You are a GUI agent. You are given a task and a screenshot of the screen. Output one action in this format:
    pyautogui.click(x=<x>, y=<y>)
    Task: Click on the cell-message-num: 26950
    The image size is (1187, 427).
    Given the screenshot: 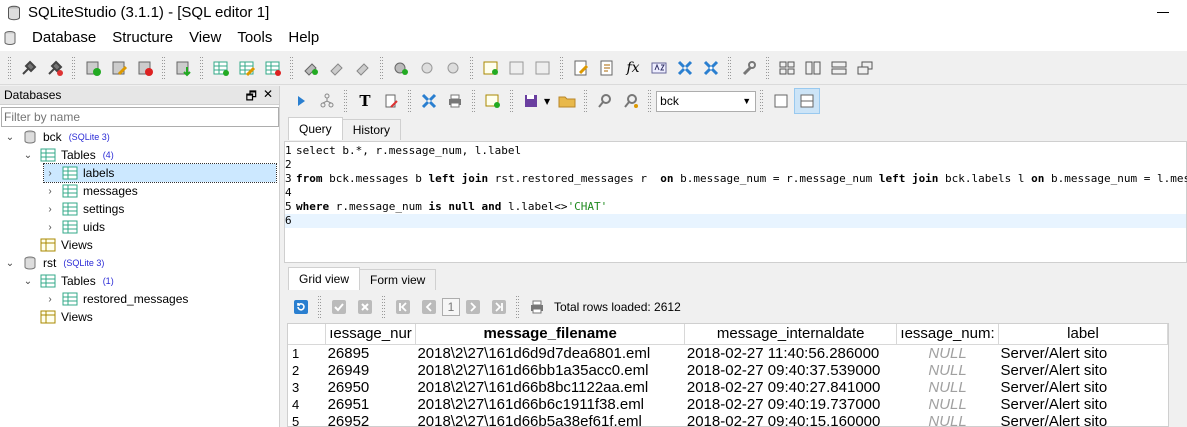 What is the action you would take?
    pyautogui.click(x=371, y=387)
    